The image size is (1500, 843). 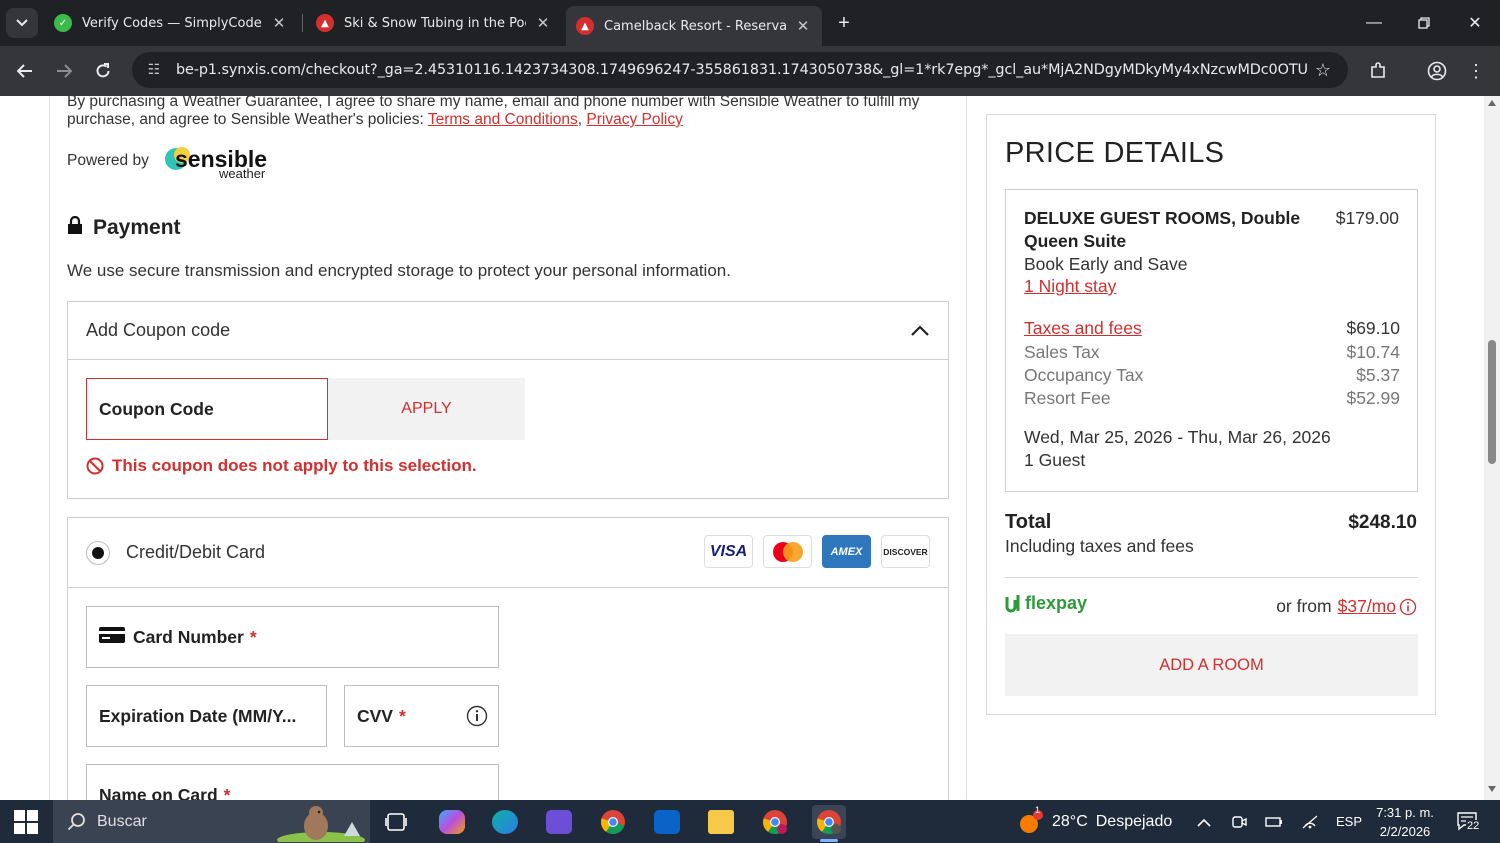 I want to click on notification-center-icon: 22, so click(x=1468, y=822).